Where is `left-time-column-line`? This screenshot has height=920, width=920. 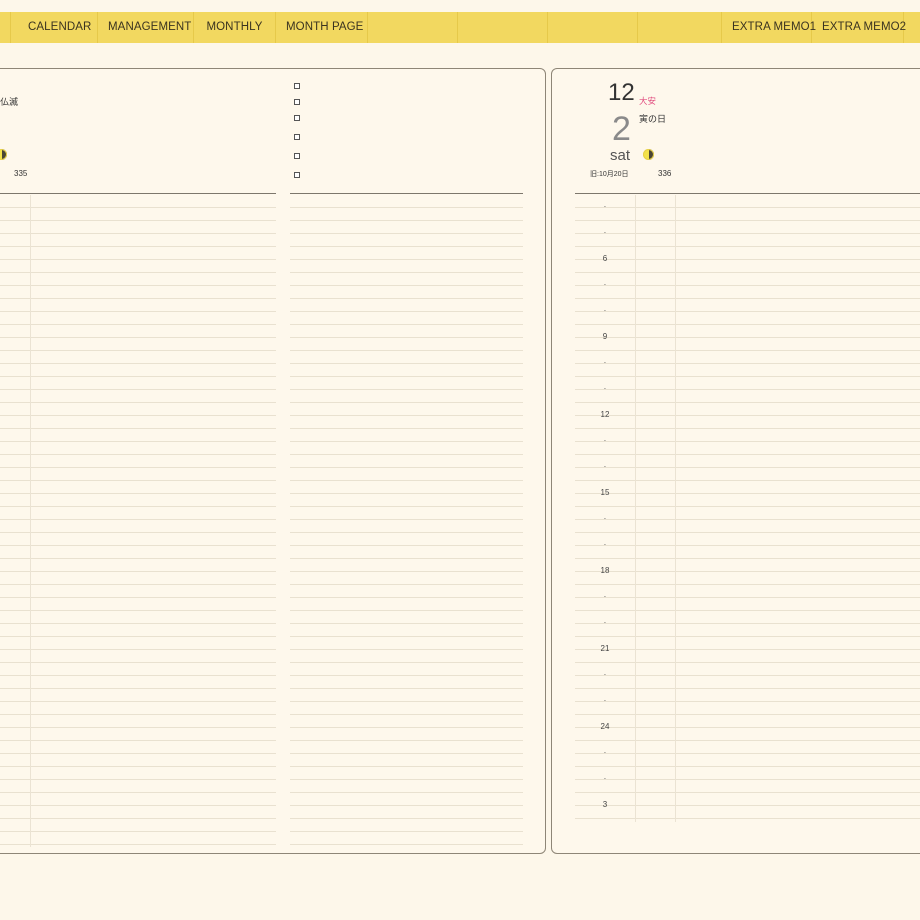 left-time-column-line is located at coordinates (30, 521).